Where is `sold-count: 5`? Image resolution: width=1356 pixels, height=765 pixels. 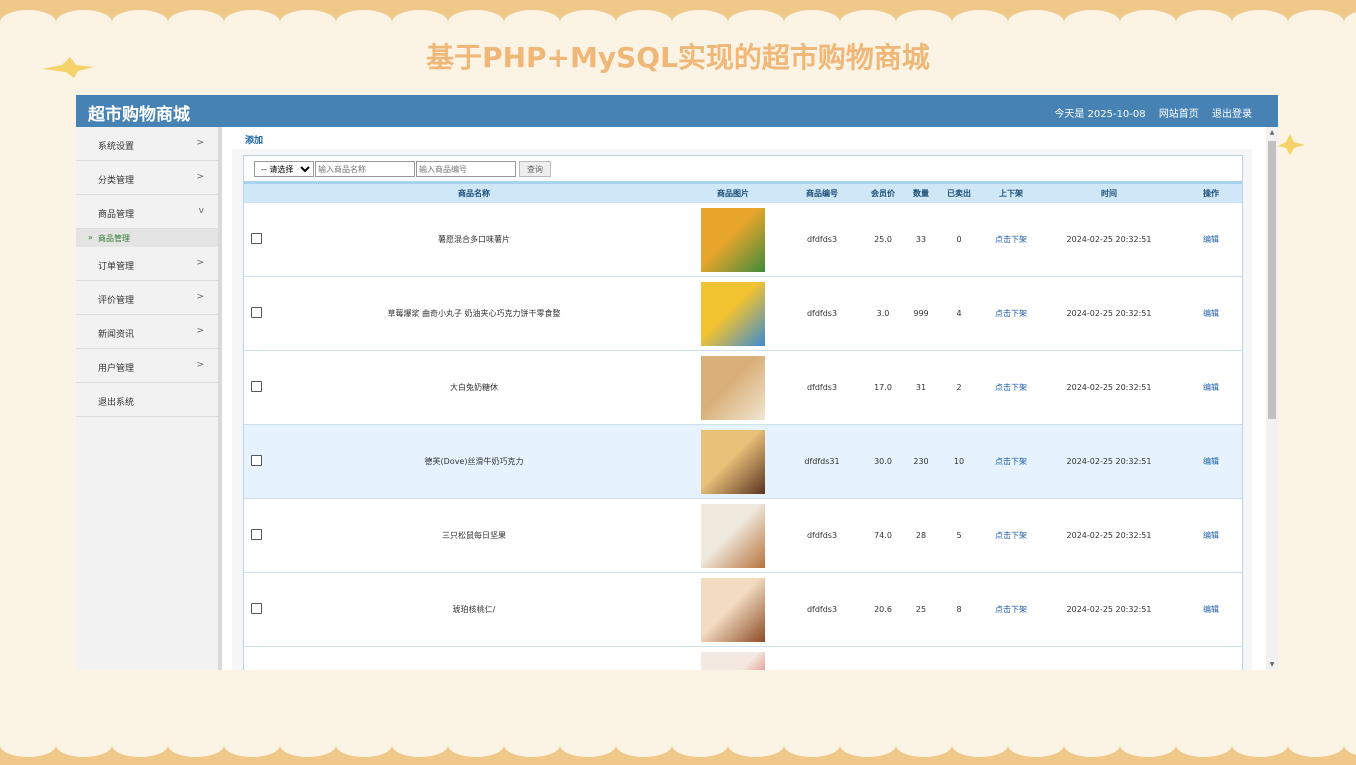 sold-count: 5 is located at coordinates (959, 535).